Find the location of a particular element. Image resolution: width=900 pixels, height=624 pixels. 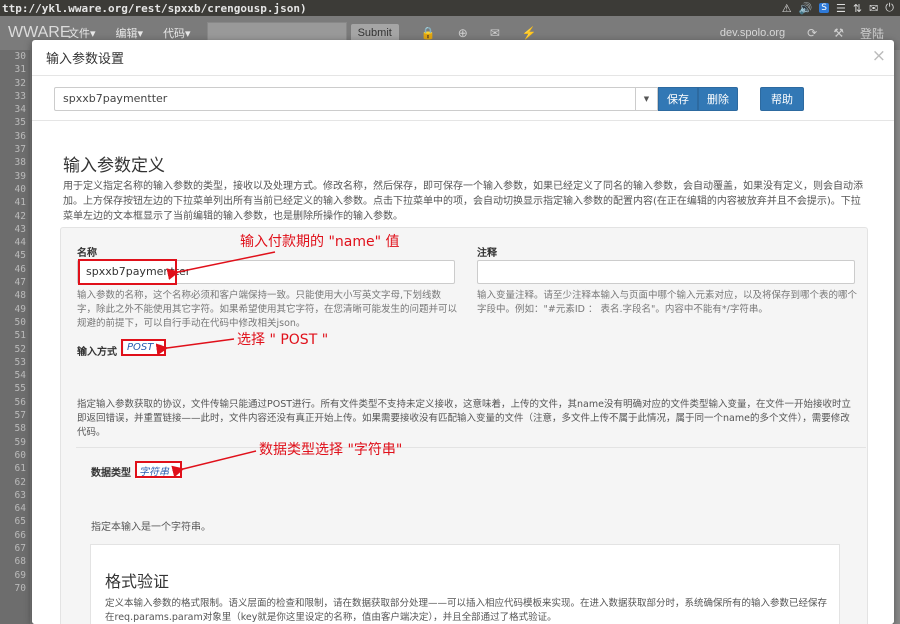

line-number: 47 is located at coordinates (20, 283).